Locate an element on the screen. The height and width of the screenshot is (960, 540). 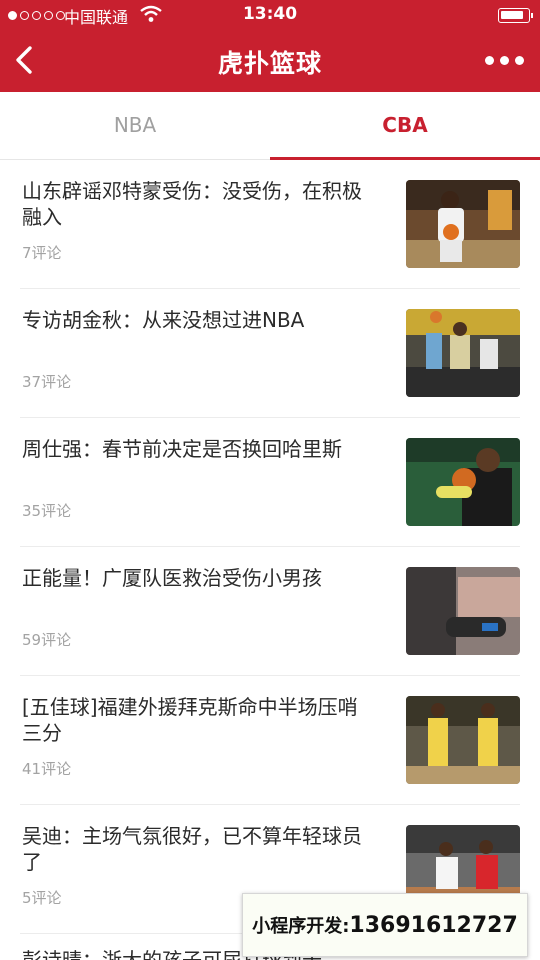
promo-label: 小程序开发: is located at coordinates (301, 926).